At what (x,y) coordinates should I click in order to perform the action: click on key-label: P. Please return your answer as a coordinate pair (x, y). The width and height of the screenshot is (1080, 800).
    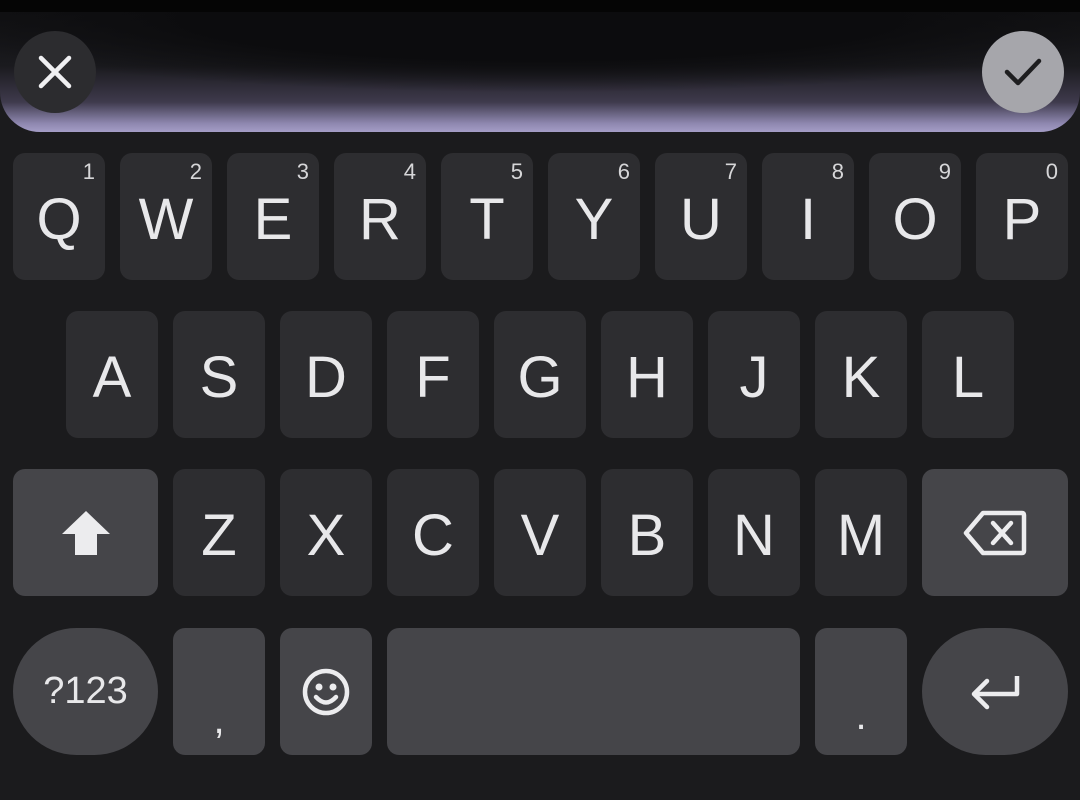
    Looking at the image, I should click on (1022, 219).